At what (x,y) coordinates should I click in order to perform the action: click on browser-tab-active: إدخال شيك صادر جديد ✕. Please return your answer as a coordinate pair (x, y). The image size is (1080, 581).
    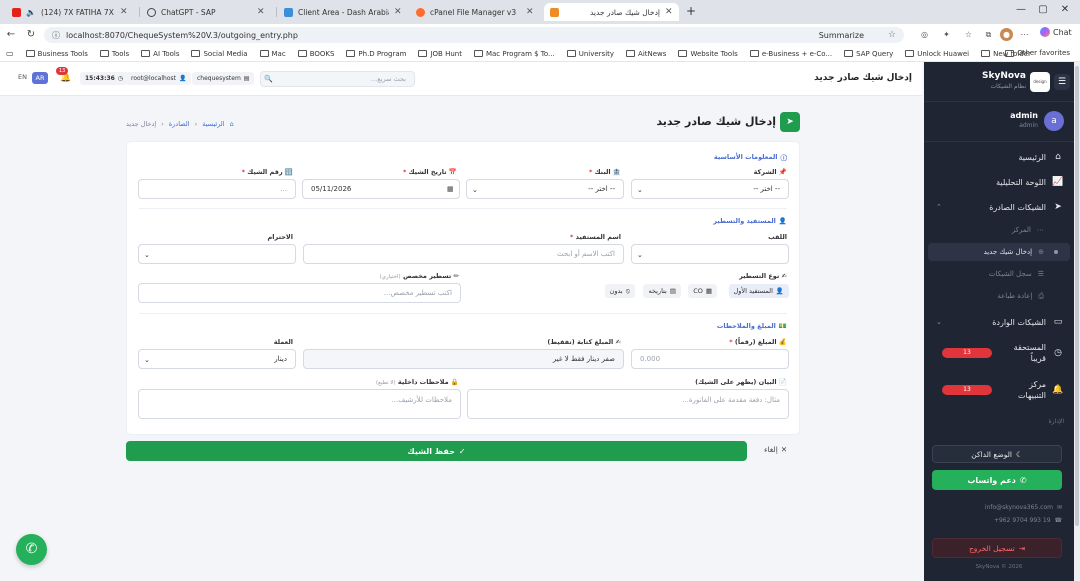
    Looking at the image, I should click on (611, 12).